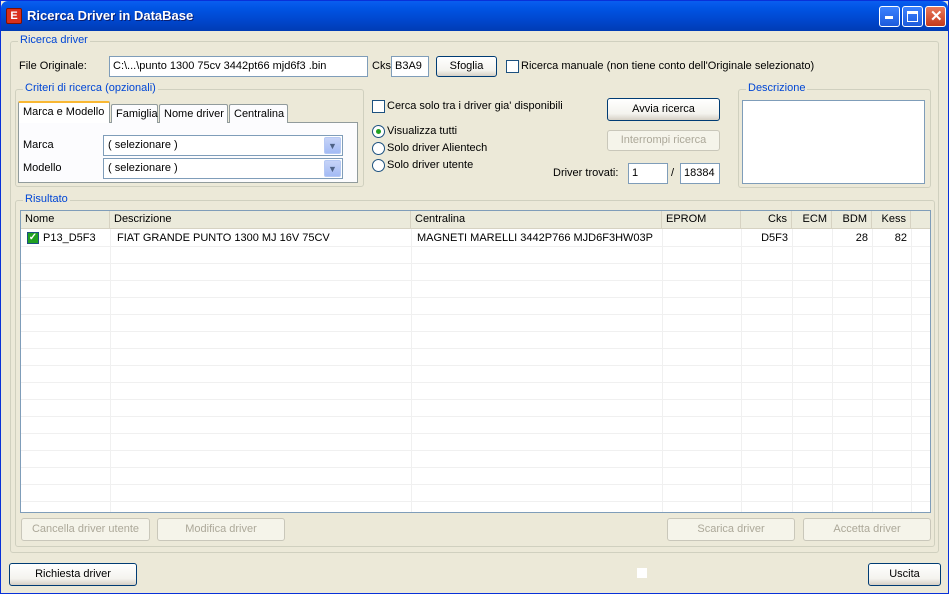 Image resolution: width=949 pixels, height=594 pixels. Describe the element at coordinates (701, 220) in the screenshot. I see `column-header-eprom: EPROM` at that location.